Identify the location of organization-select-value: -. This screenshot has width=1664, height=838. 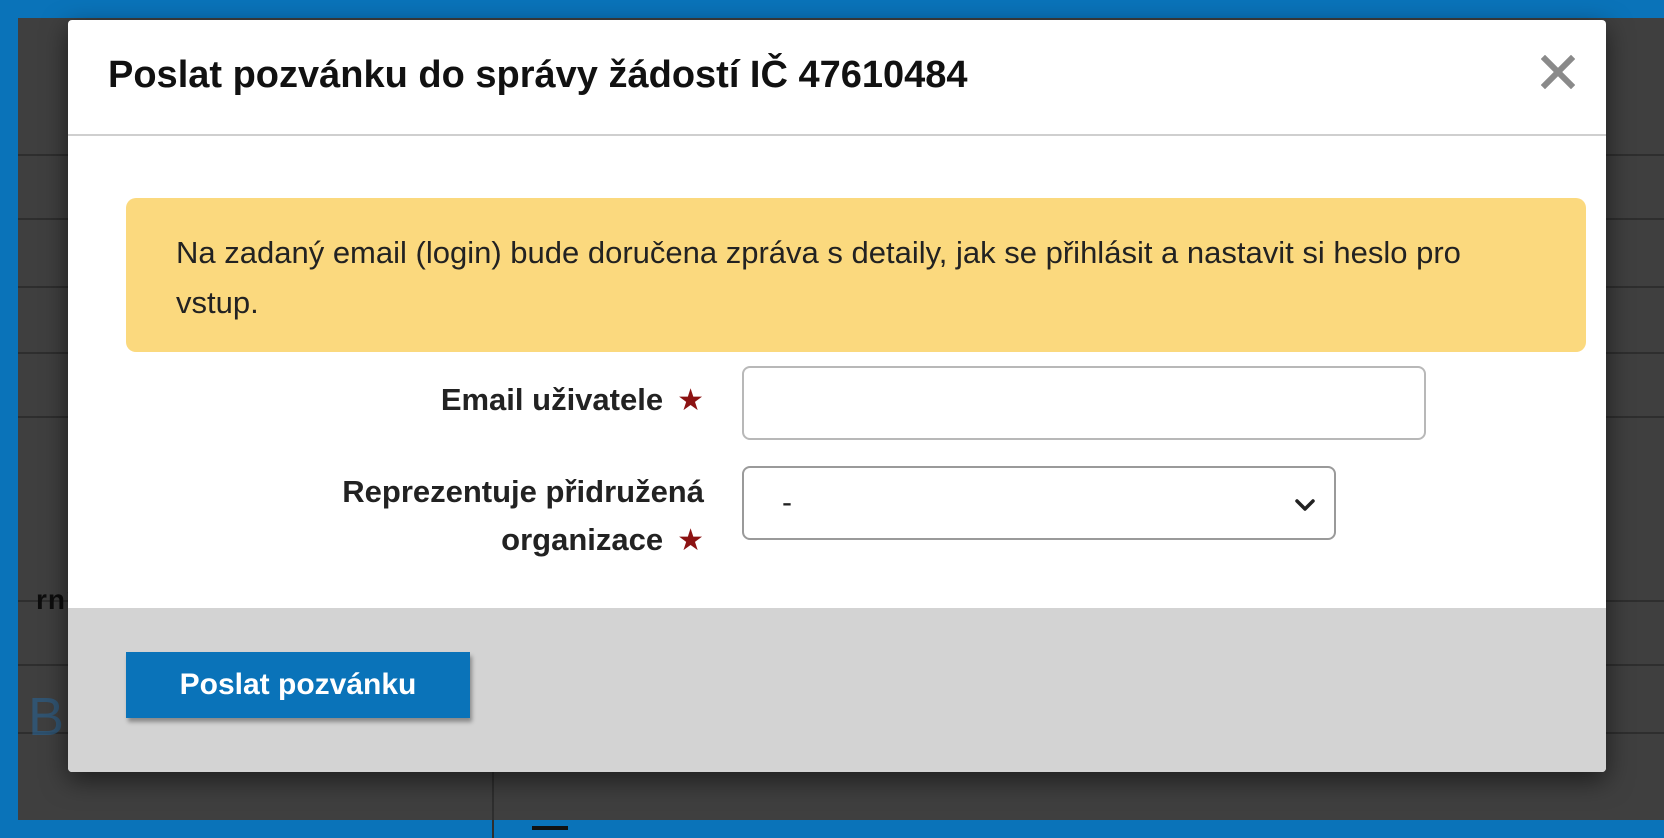
(787, 502).